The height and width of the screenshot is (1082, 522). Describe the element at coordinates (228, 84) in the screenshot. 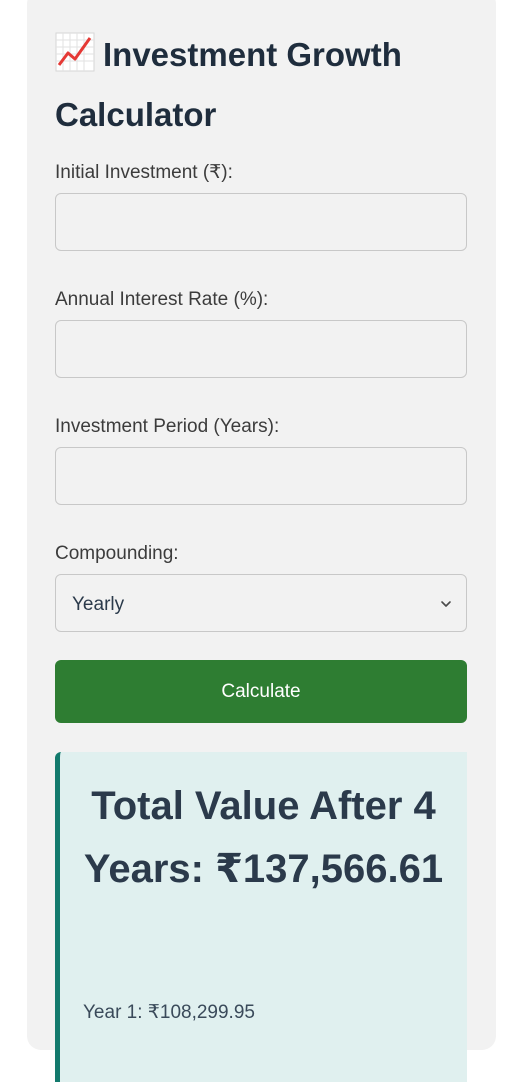

I see `title-text: Investment Growth Calculator` at that location.